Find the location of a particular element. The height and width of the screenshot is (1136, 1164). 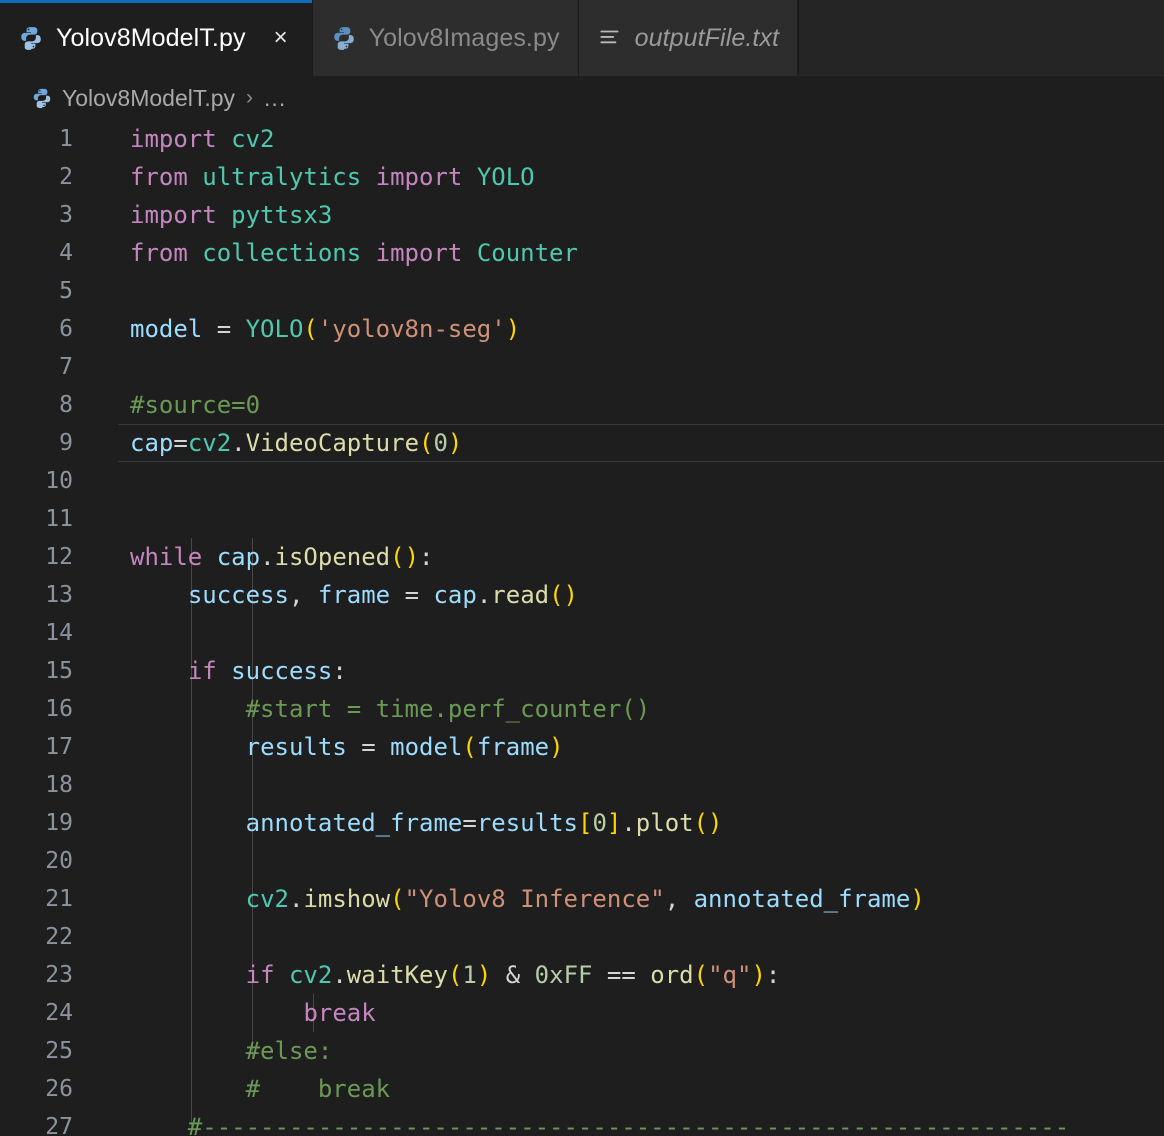

code-line-24: 24 break is located at coordinates (582, 1013).